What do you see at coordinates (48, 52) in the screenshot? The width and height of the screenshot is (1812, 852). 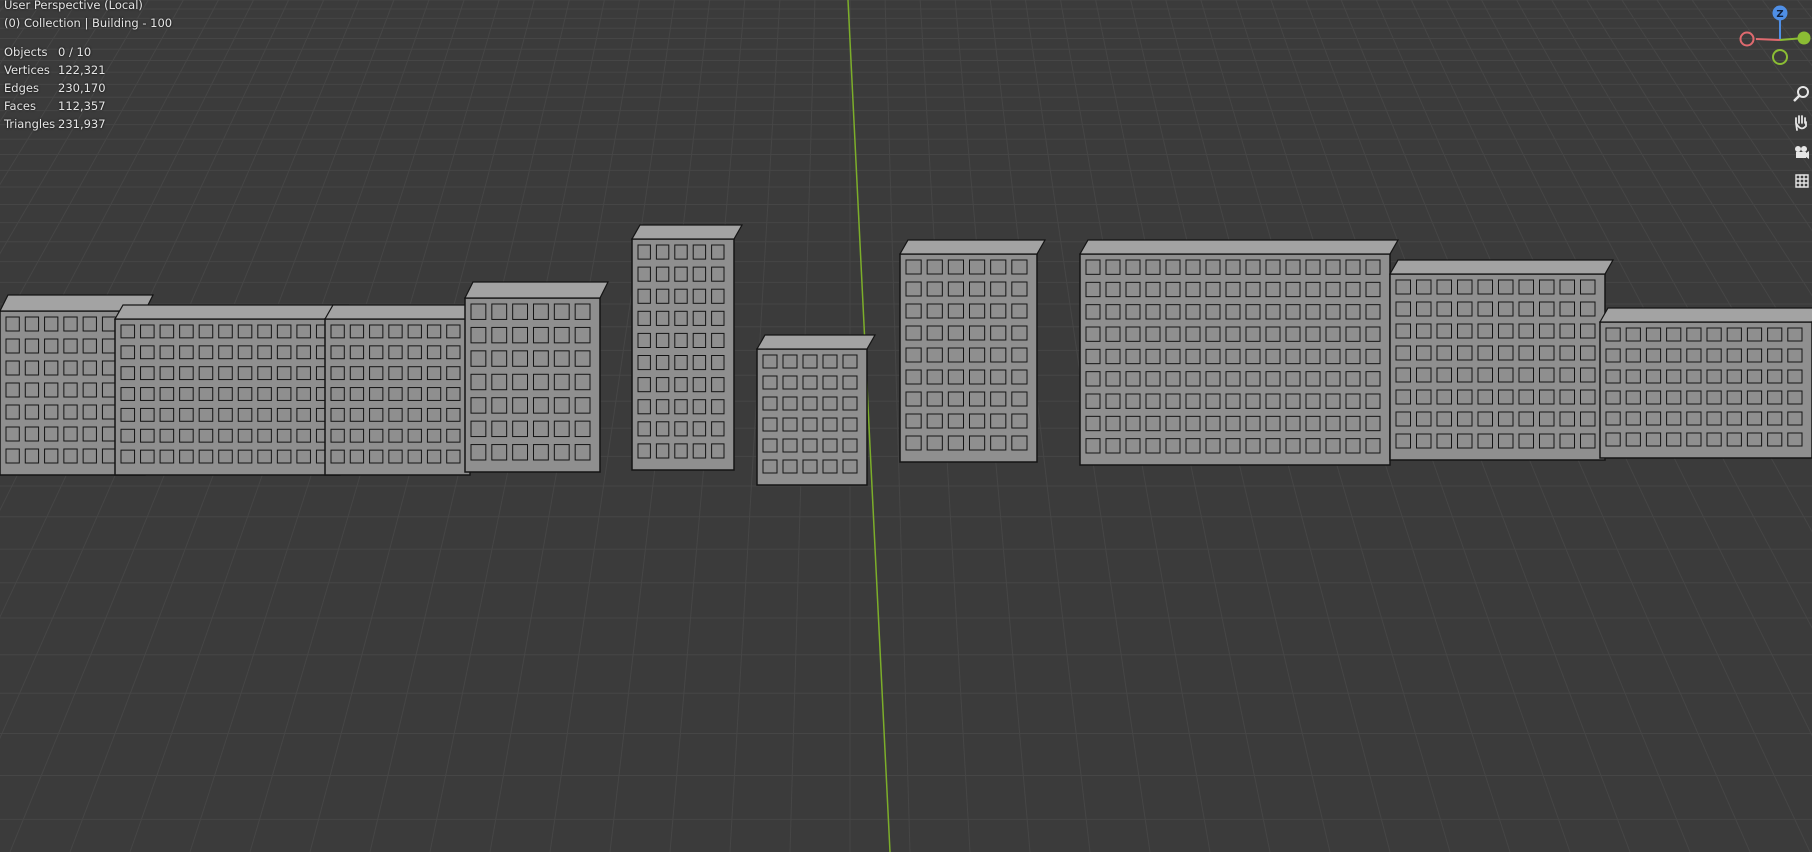 I see `stat-objects: Objects 0 / 10` at bounding box center [48, 52].